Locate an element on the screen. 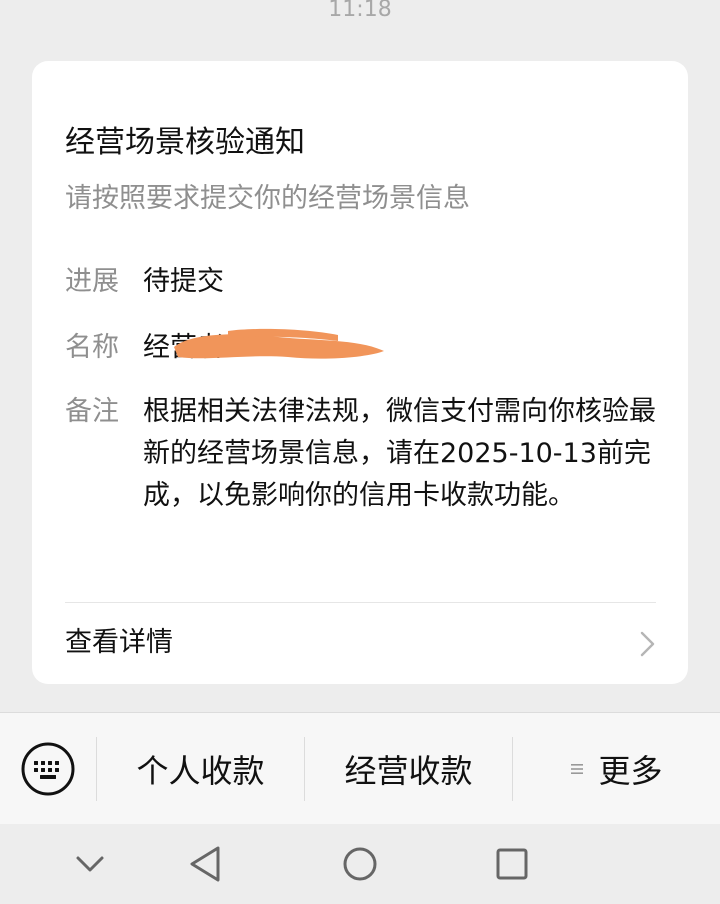  recents-square-icon is located at coordinates (512, 864).